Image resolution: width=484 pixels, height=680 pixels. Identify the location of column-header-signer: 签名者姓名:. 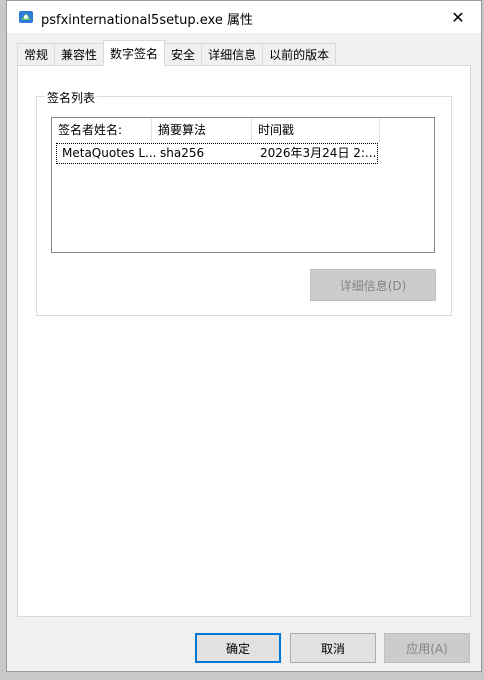
(102, 130).